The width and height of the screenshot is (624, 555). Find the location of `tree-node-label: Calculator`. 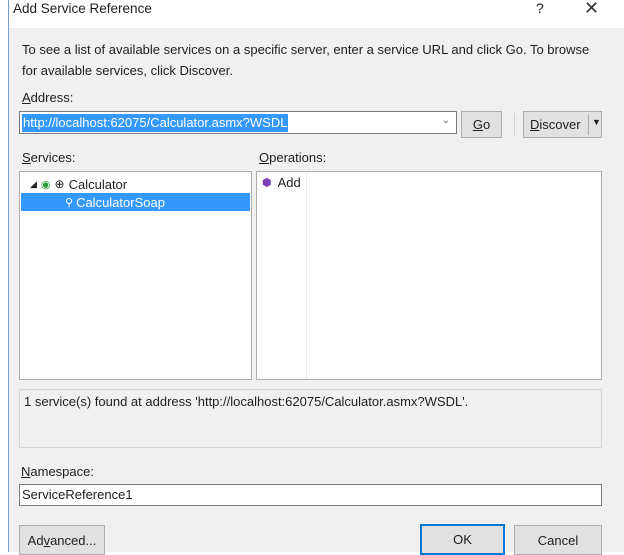

tree-node-label: Calculator is located at coordinates (98, 184).